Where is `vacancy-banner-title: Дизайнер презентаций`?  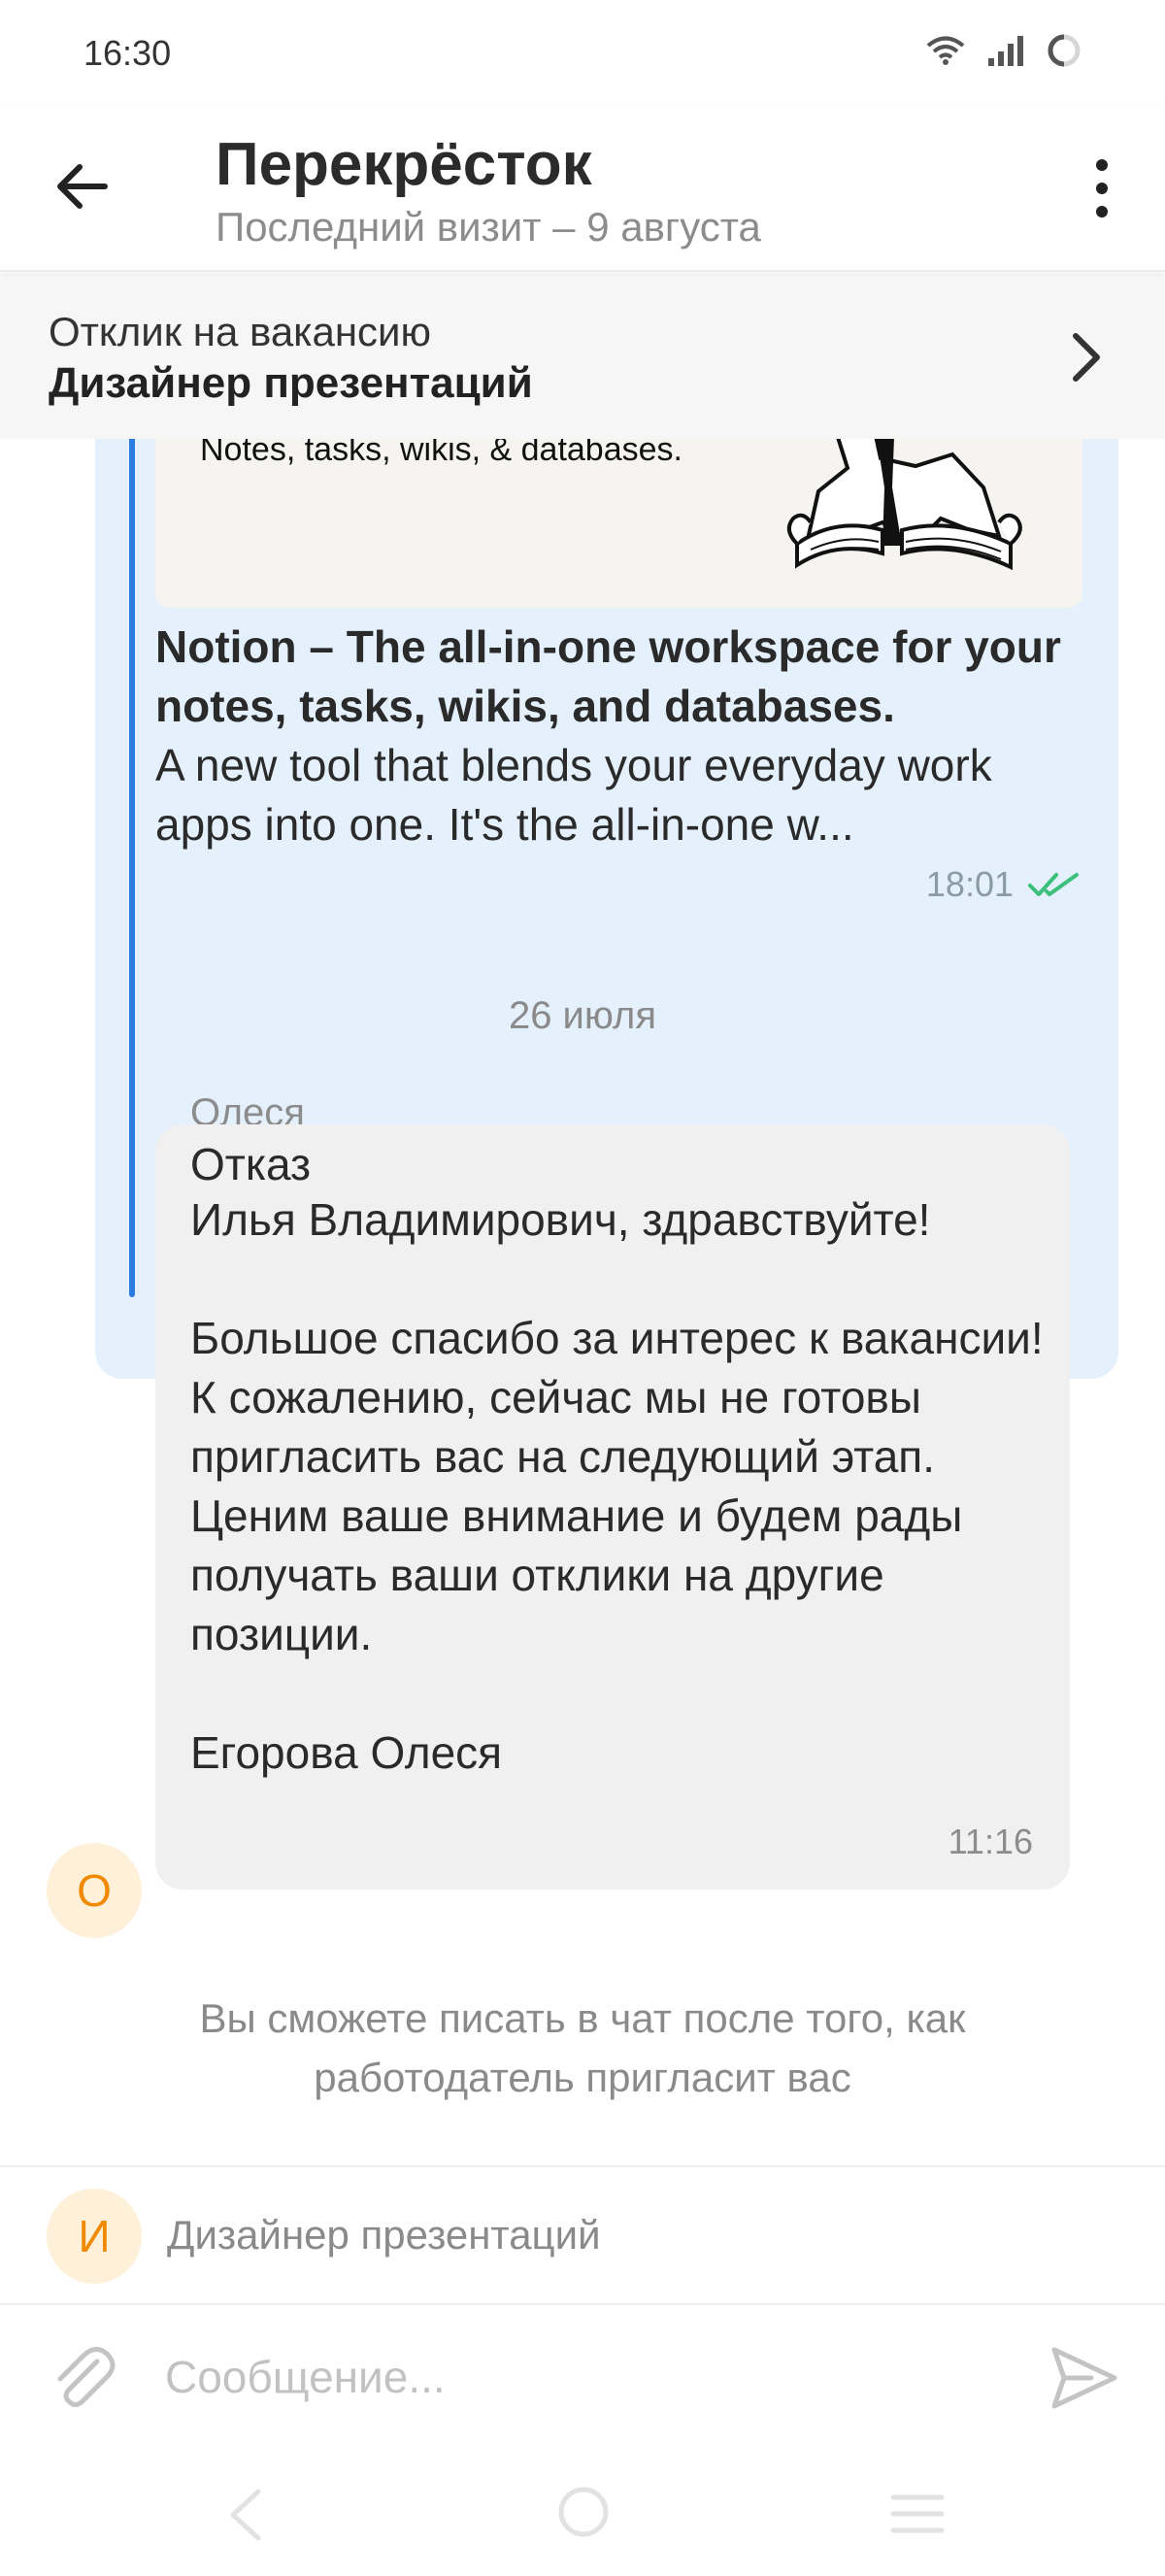 vacancy-banner-title: Дизайнер презентаций is located at coordinates (291, 383).